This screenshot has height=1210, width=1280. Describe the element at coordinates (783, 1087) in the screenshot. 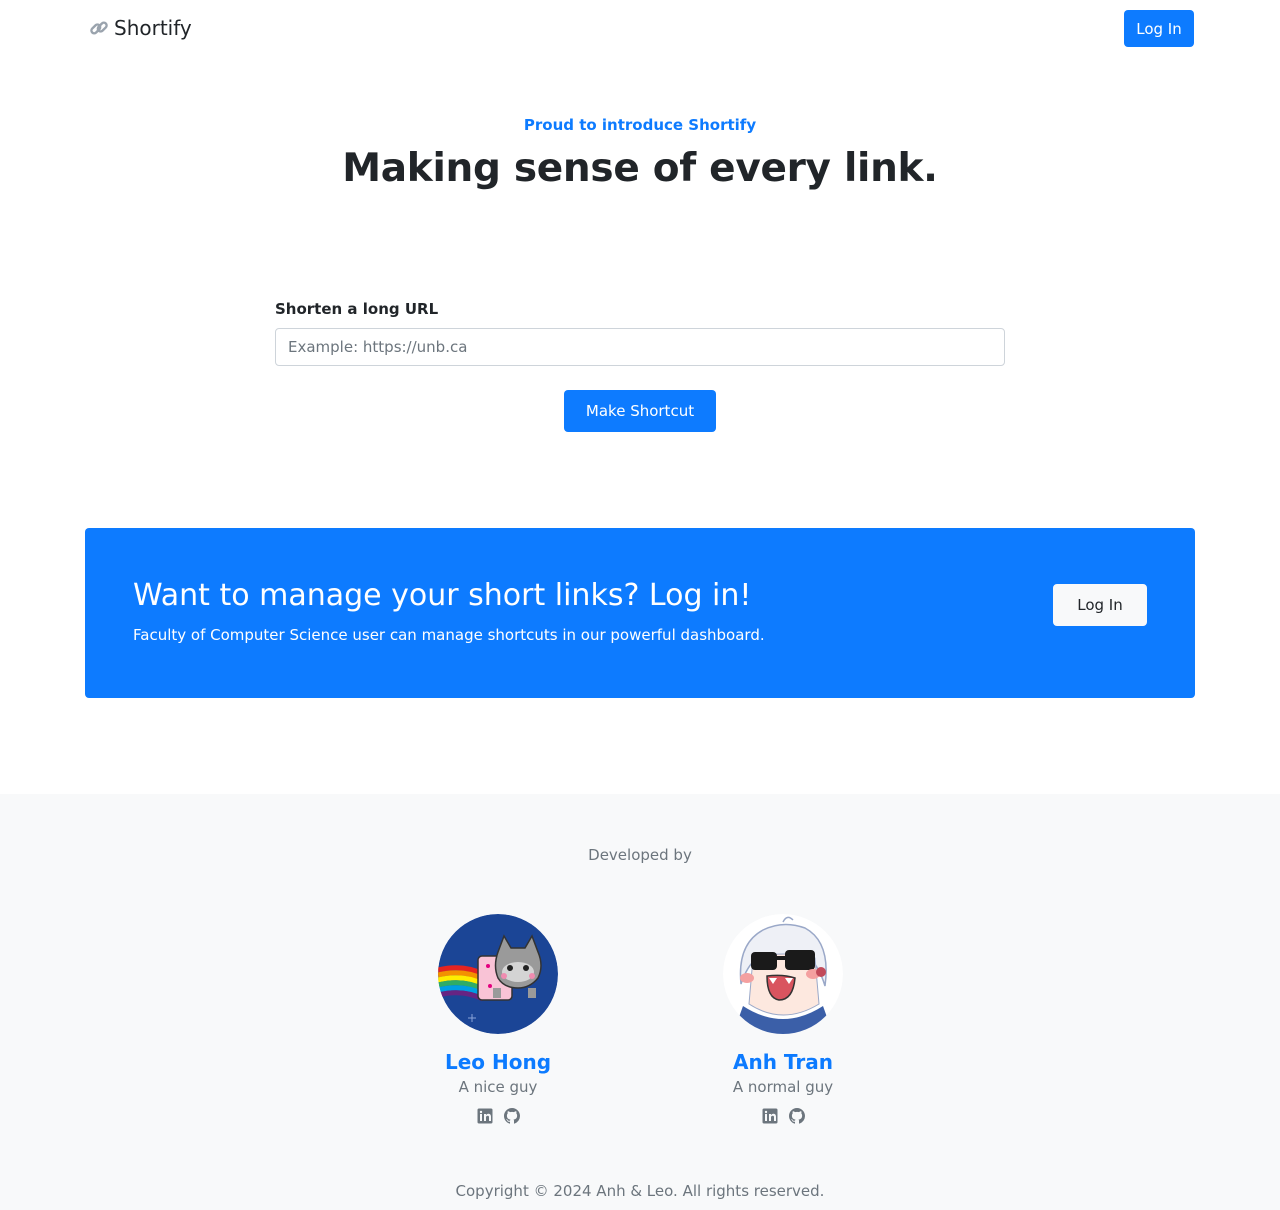

I see `developer-role: A normal guy` at that location.